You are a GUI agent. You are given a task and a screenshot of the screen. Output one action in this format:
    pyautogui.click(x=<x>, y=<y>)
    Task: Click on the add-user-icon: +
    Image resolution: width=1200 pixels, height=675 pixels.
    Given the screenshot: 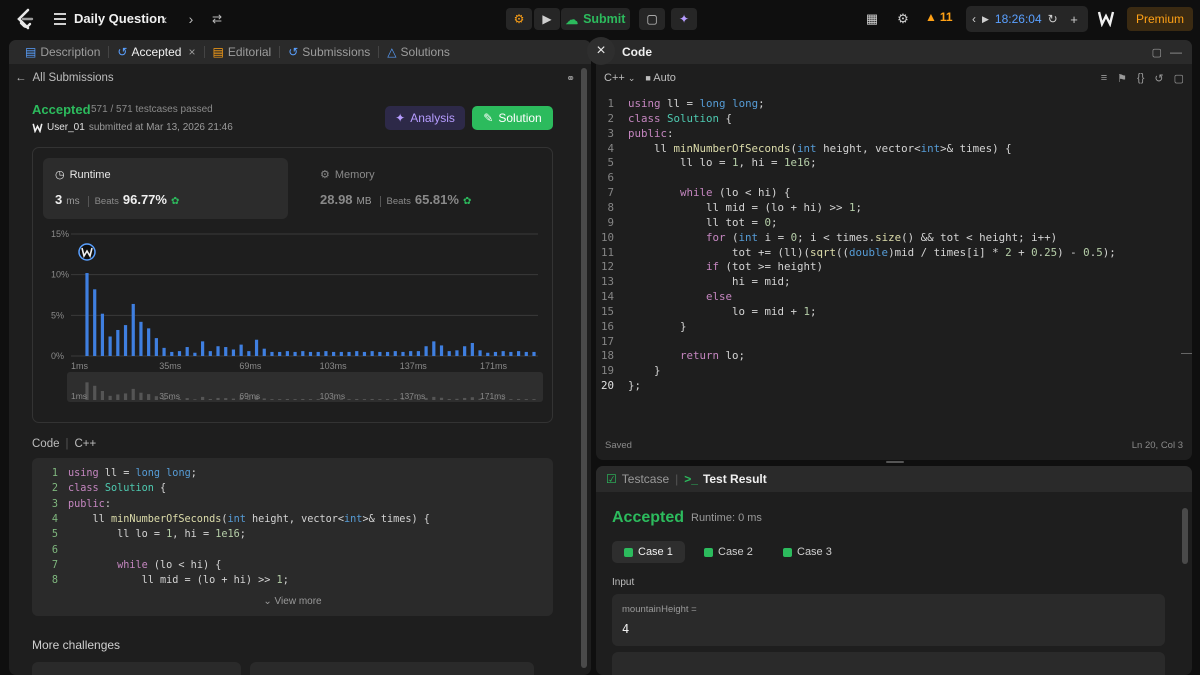 What is the action you would take?
    pyautogui.click(x=1074, y=19)
    